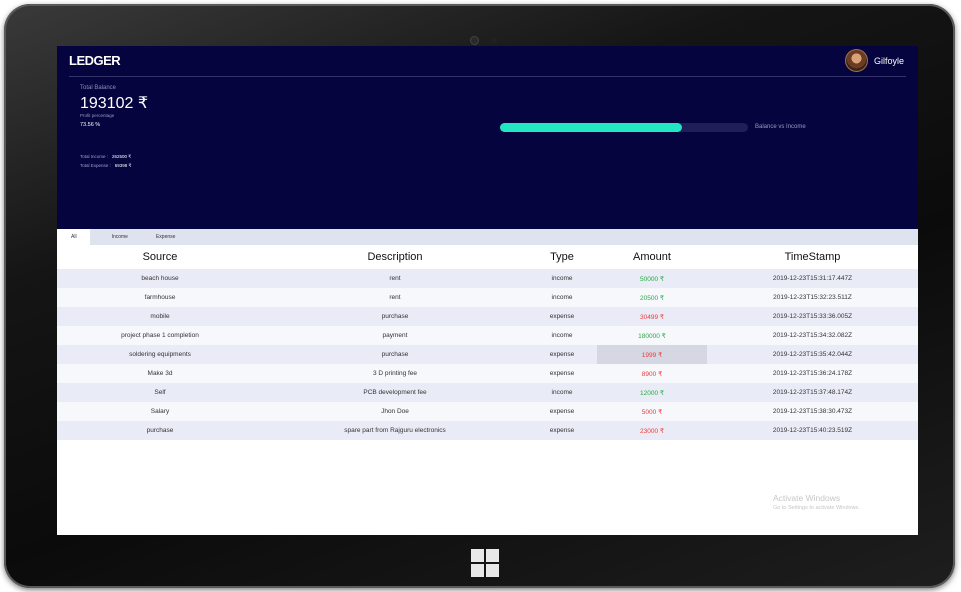  I want to click on profit-value: 73.56 %, so click(90, 125).